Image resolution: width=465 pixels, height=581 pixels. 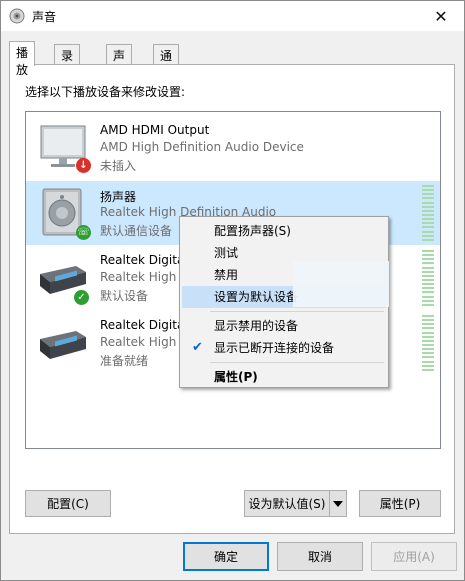 What do you see at coordinates (22, 59) in the screenshot?
I see `tab-playback: 播放` at bounding box center [22, 59].